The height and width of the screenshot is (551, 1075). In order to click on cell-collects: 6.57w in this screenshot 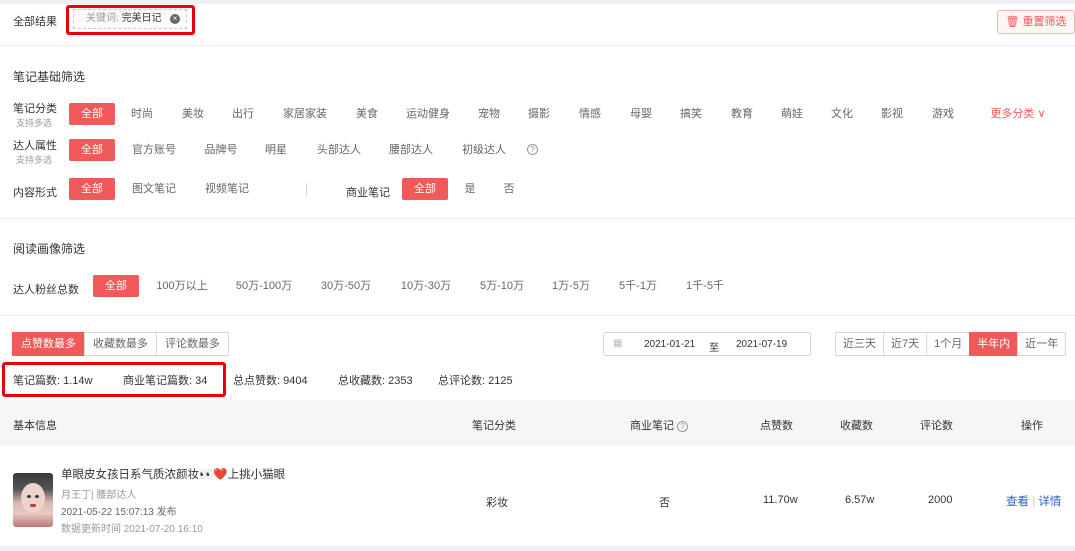, I will do `click(860, 500)`.